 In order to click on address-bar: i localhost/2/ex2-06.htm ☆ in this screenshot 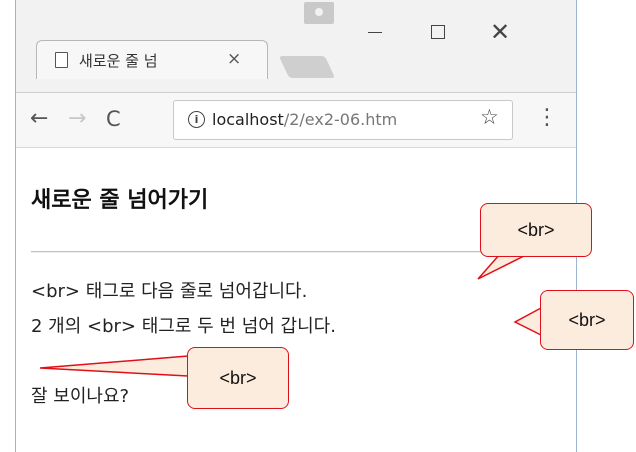, I will do `click(343, 120)`.